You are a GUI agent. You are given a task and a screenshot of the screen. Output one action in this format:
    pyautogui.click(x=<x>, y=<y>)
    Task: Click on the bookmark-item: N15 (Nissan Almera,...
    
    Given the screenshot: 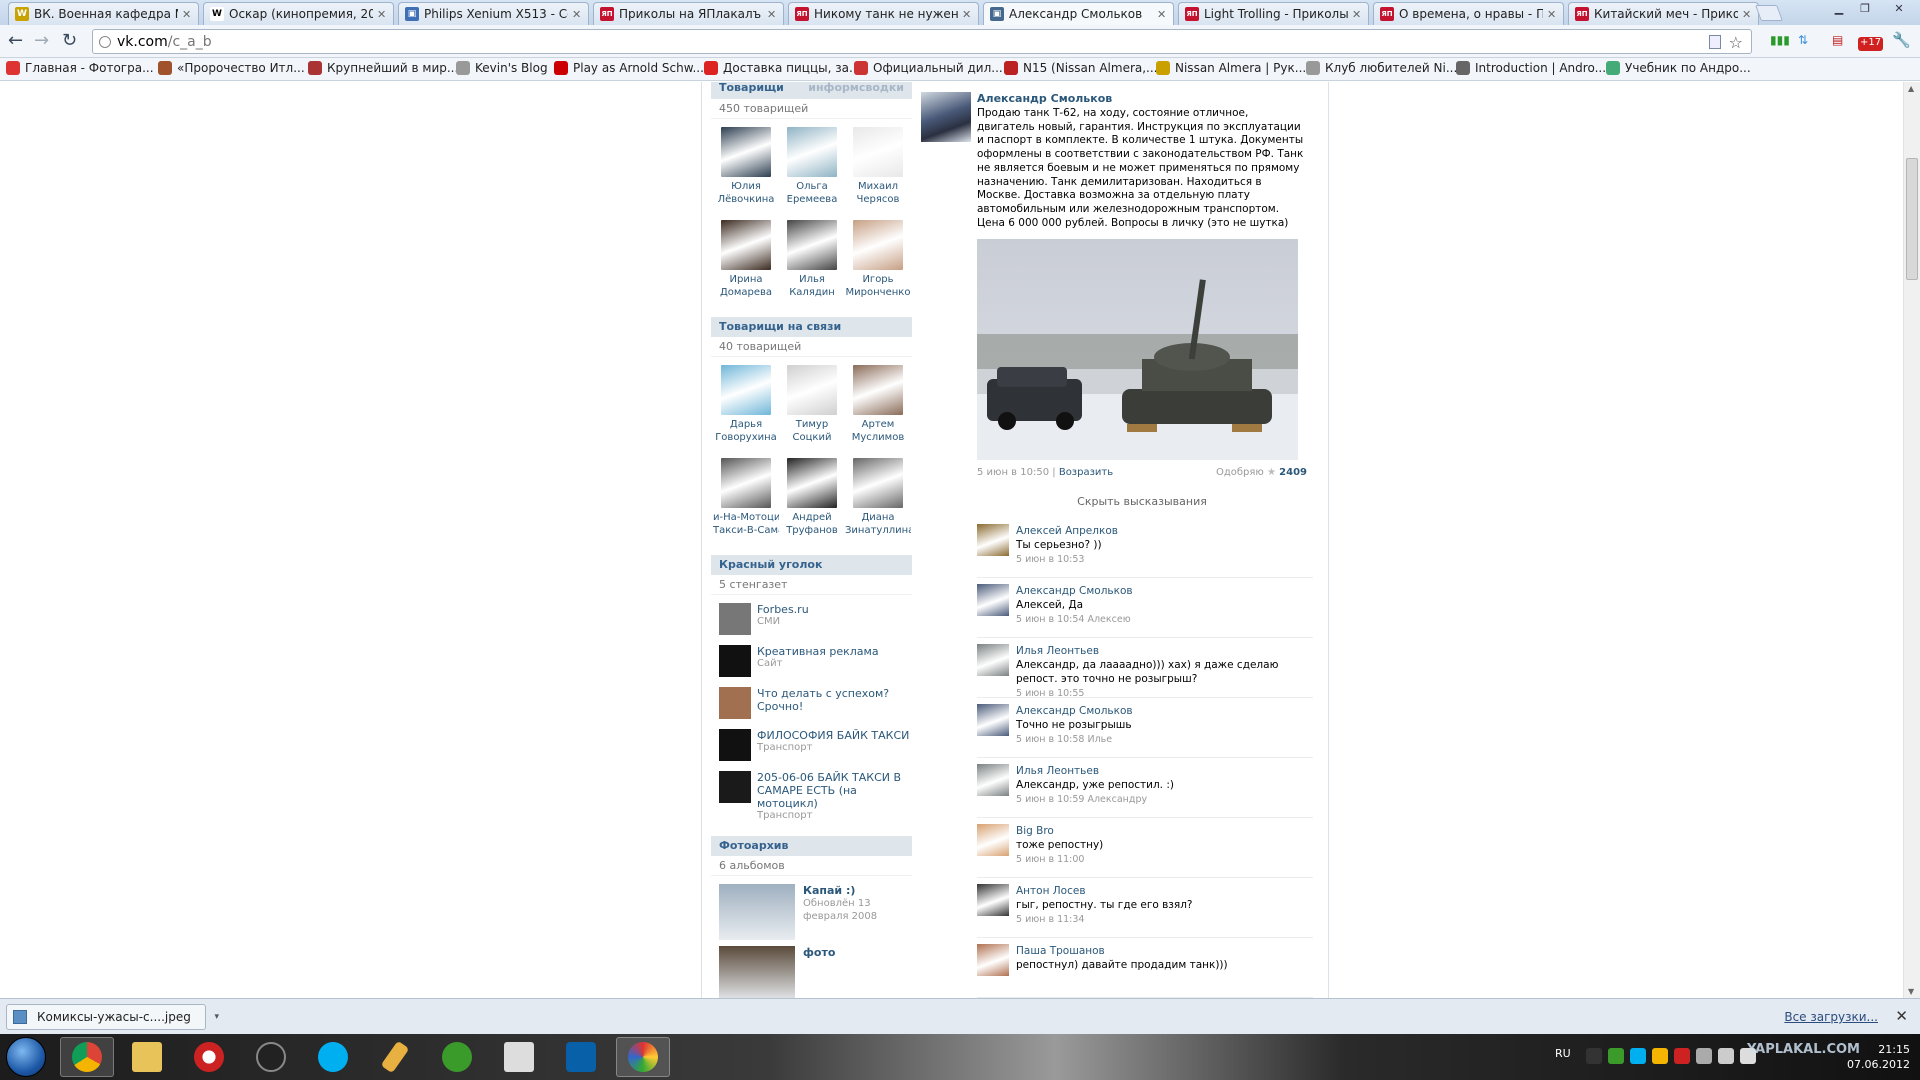 What is the action you would take?
    pyautogui.click(x=1081, y=68)
    